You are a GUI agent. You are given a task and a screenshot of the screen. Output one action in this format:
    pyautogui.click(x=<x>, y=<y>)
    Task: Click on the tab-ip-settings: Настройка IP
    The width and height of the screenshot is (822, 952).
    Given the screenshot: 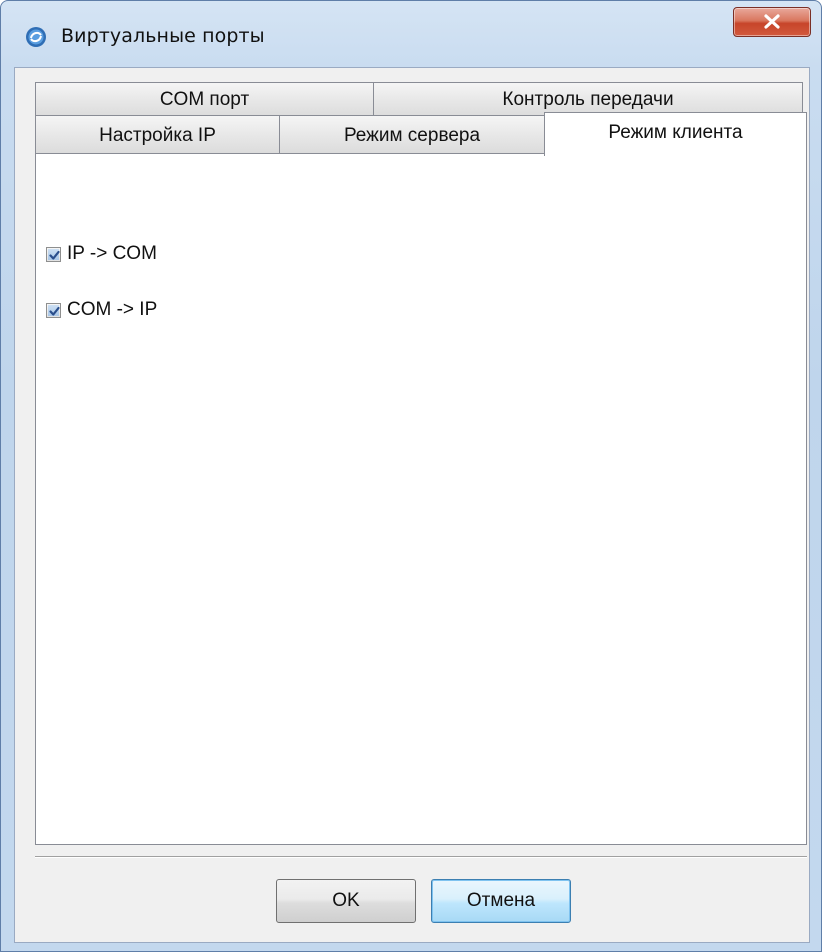 What is the action you would take?
    pyautogui.click(x=157, y=134)
    